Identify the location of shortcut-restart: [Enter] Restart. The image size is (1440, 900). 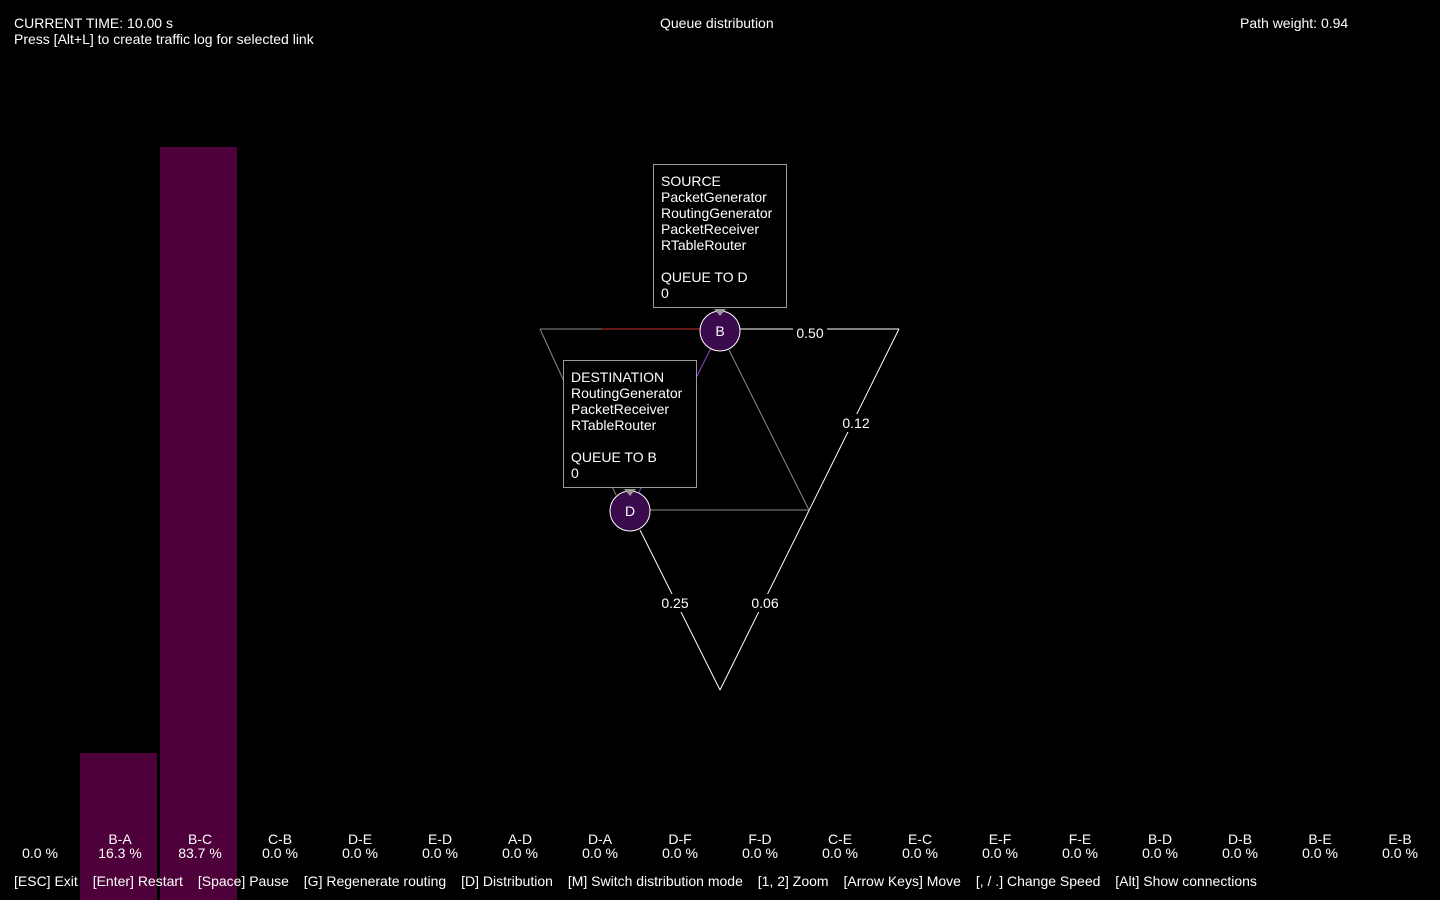
(138, 881).